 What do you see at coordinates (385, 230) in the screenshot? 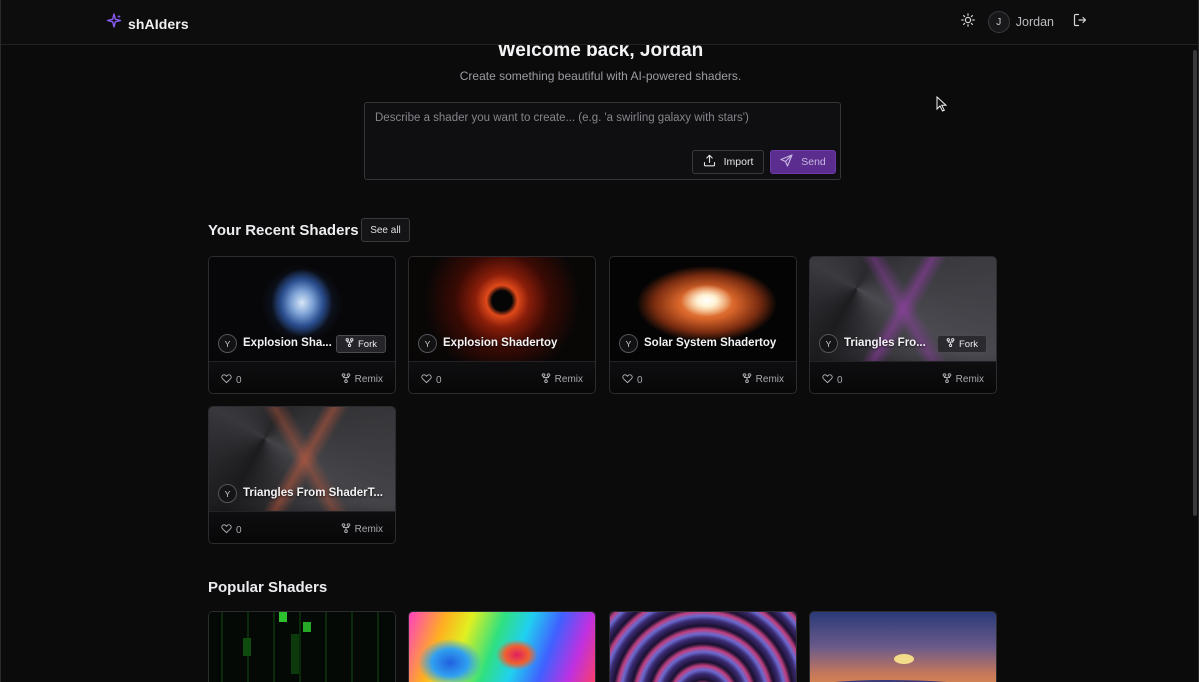
I see `see-all-button: See all` at bounding box center [385, 230].